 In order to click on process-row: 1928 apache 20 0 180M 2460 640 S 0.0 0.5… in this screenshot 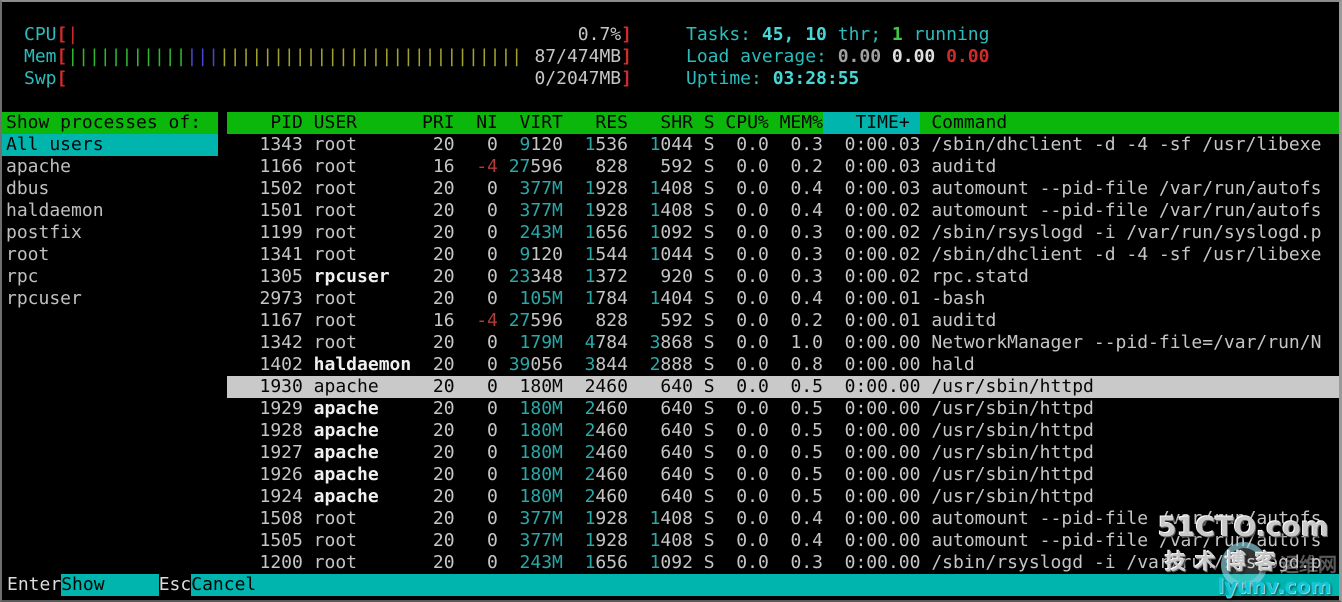, I will do `click(783, 431)`.